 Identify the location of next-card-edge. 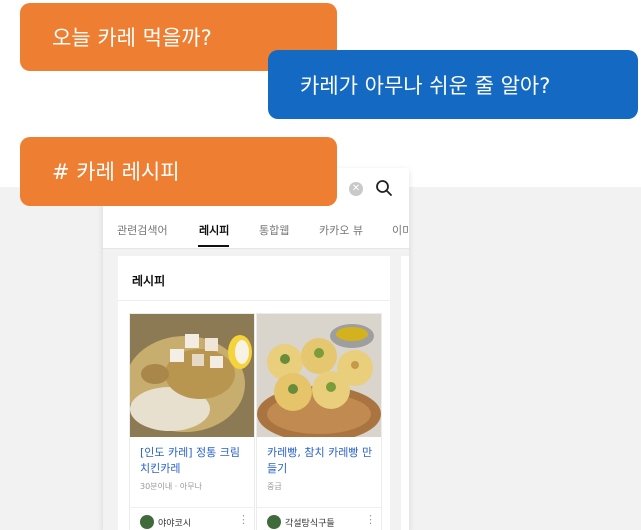
(405, 393).